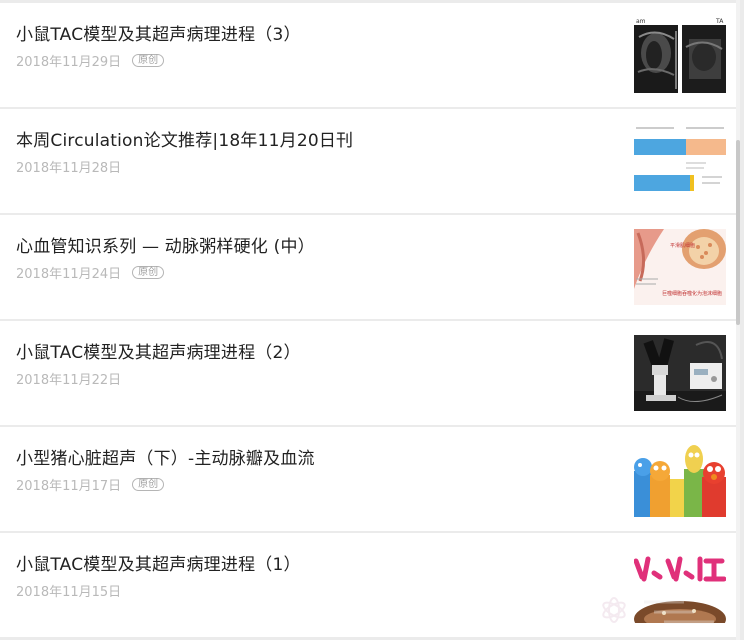 Image resolution: width=744 pixels, height=640 pixels. I want to click on thumb-label-upper: 平滑肌细胞, so click(682, 245).